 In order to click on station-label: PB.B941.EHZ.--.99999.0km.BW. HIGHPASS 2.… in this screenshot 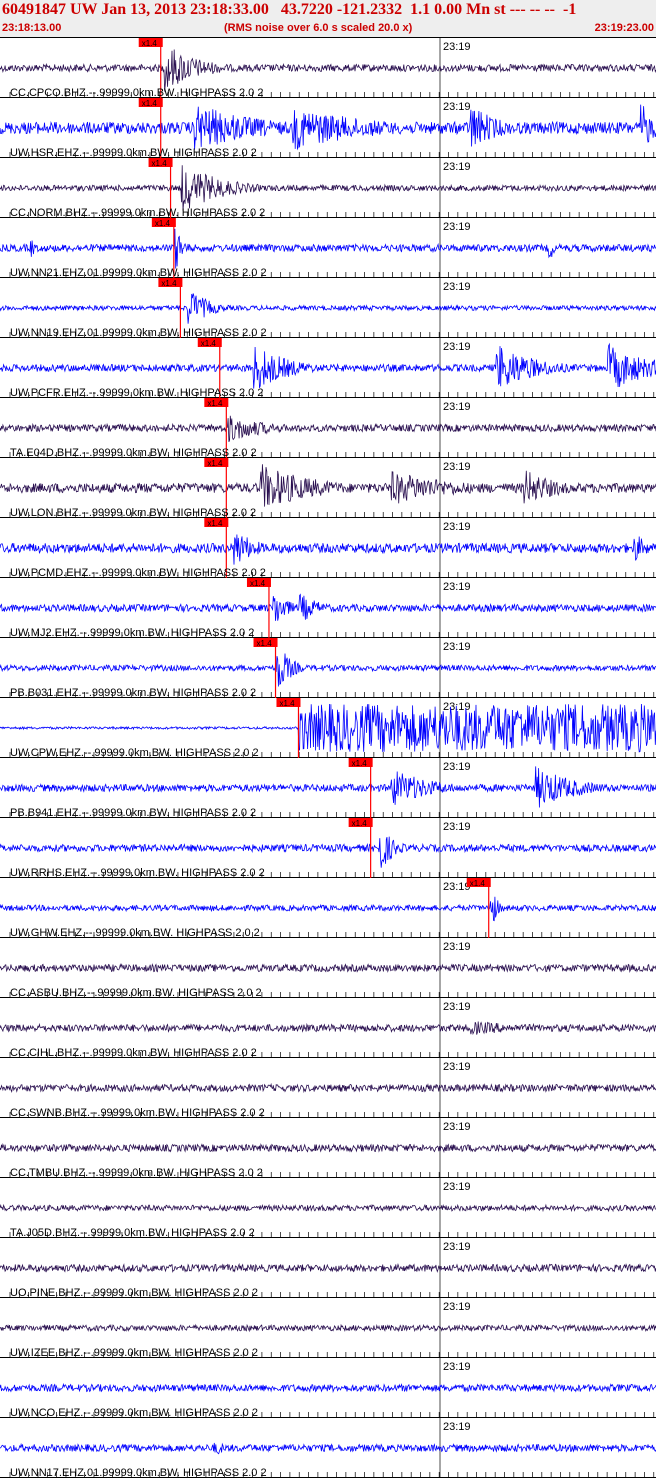, I will do `click(133, 813)`.